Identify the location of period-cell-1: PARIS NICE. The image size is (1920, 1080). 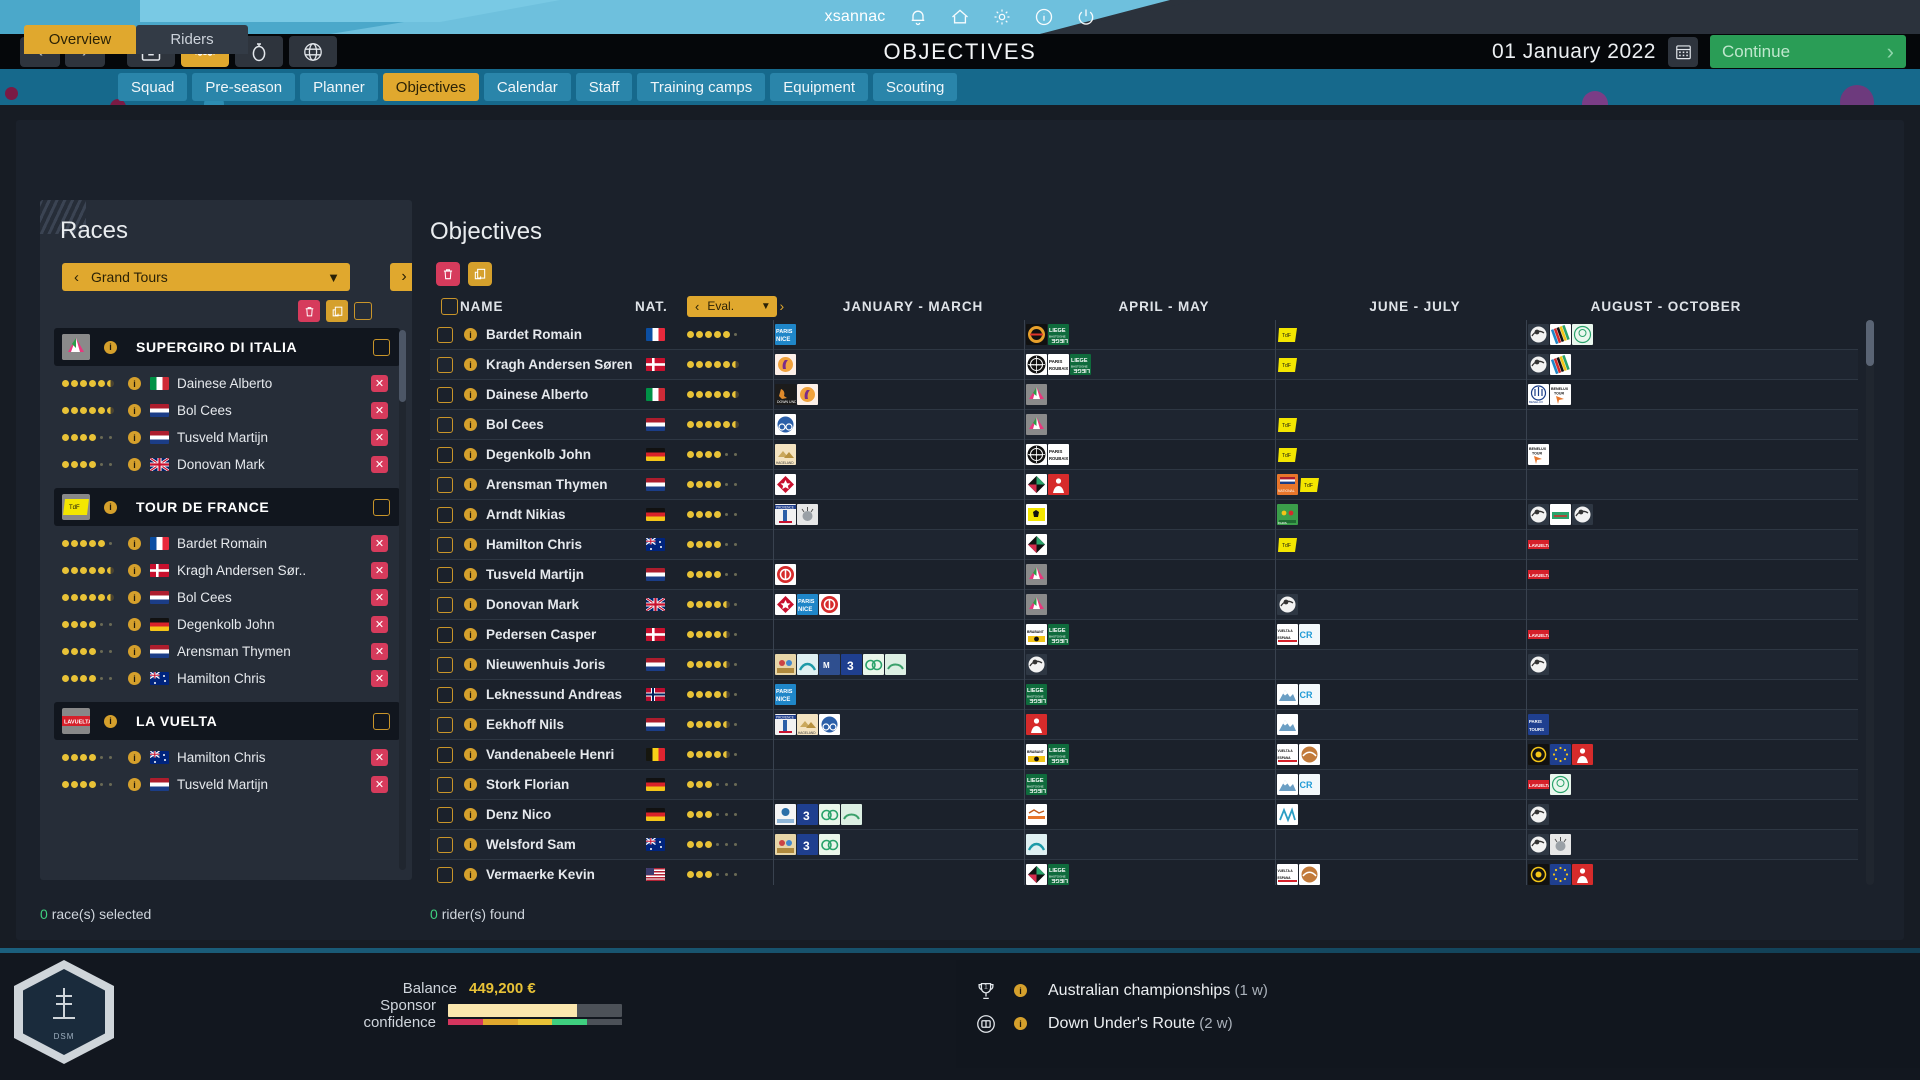
(898, 335).